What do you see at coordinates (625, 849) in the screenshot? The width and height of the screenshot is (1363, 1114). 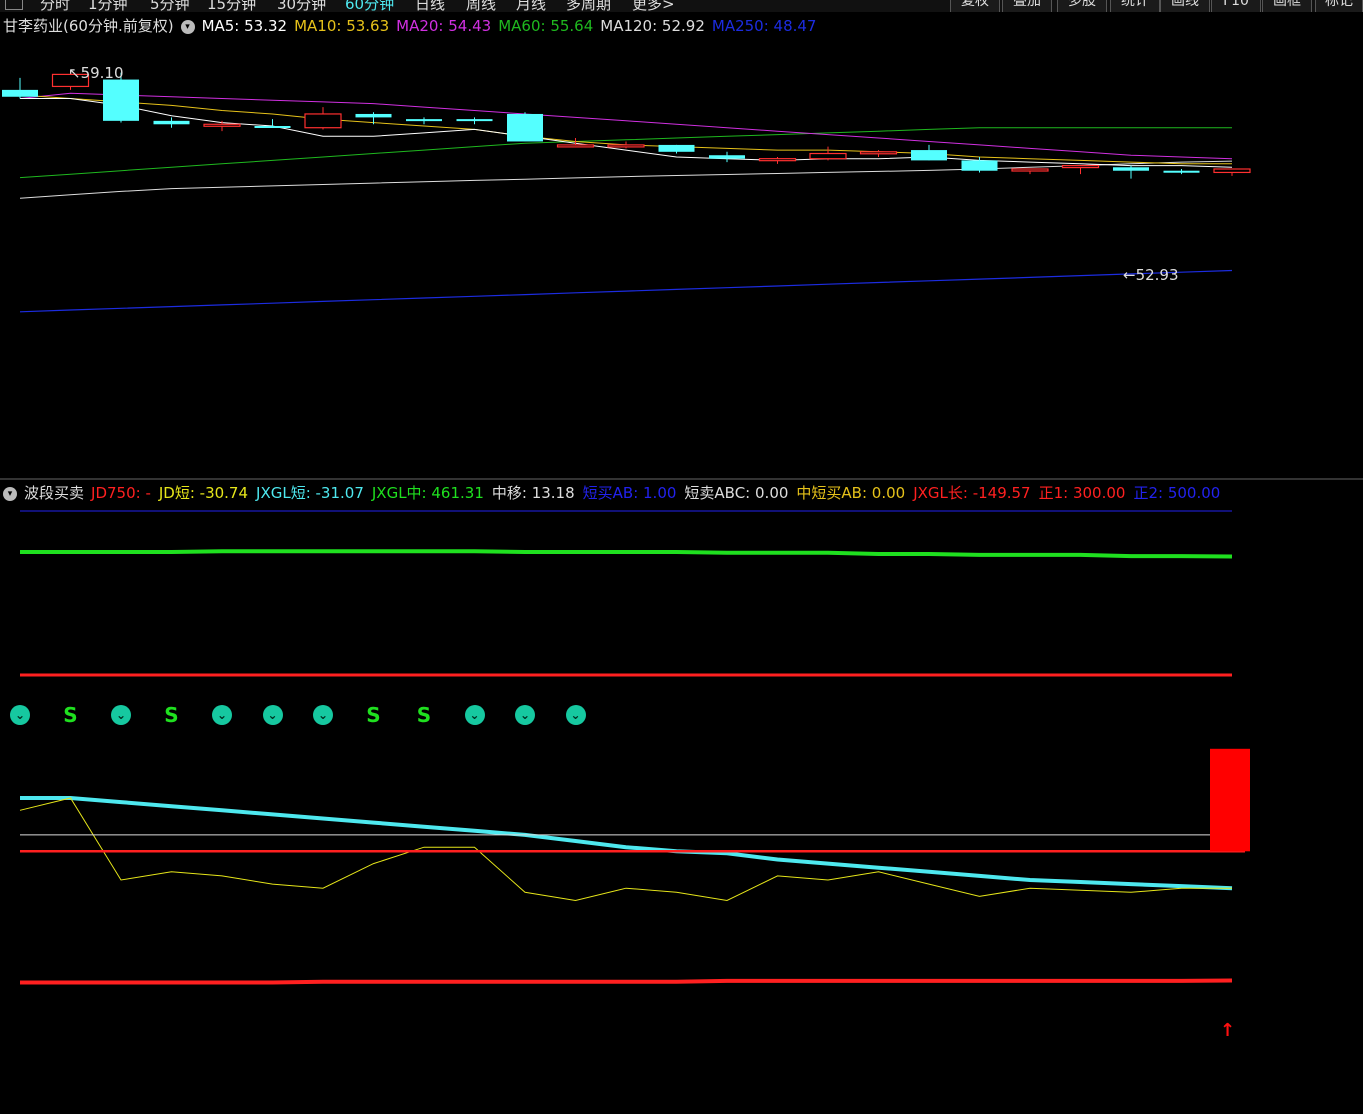 I see `series-JD短` at bounding box center [625, 849].